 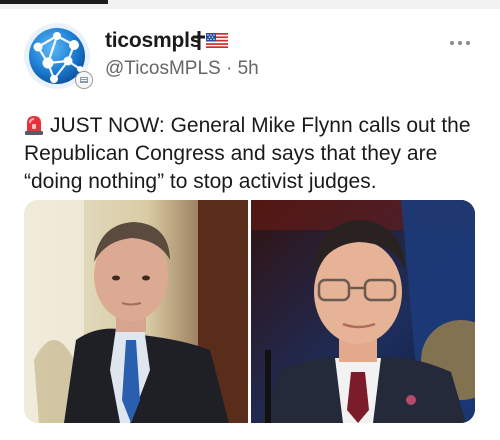 I want to click on affiliation-badge-icon, so click(x=84, y=80).